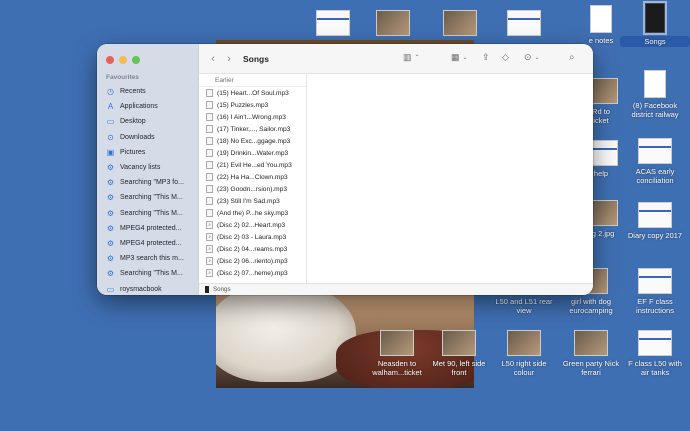 The width and height of the screenshot is (690, 431). I want to click on search-button: ⌕, so click(572, 57).